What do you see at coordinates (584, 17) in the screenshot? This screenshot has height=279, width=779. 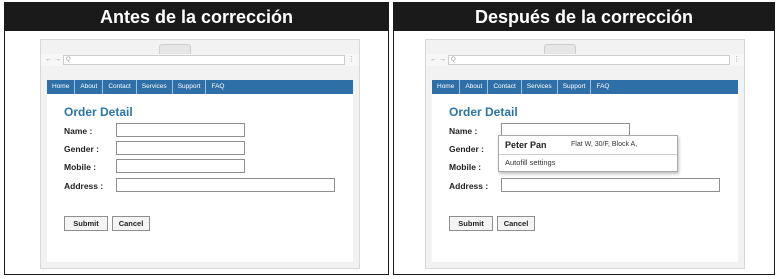 I see `after-panel-title: Después de la corrección` at bounding box center [584, 17].